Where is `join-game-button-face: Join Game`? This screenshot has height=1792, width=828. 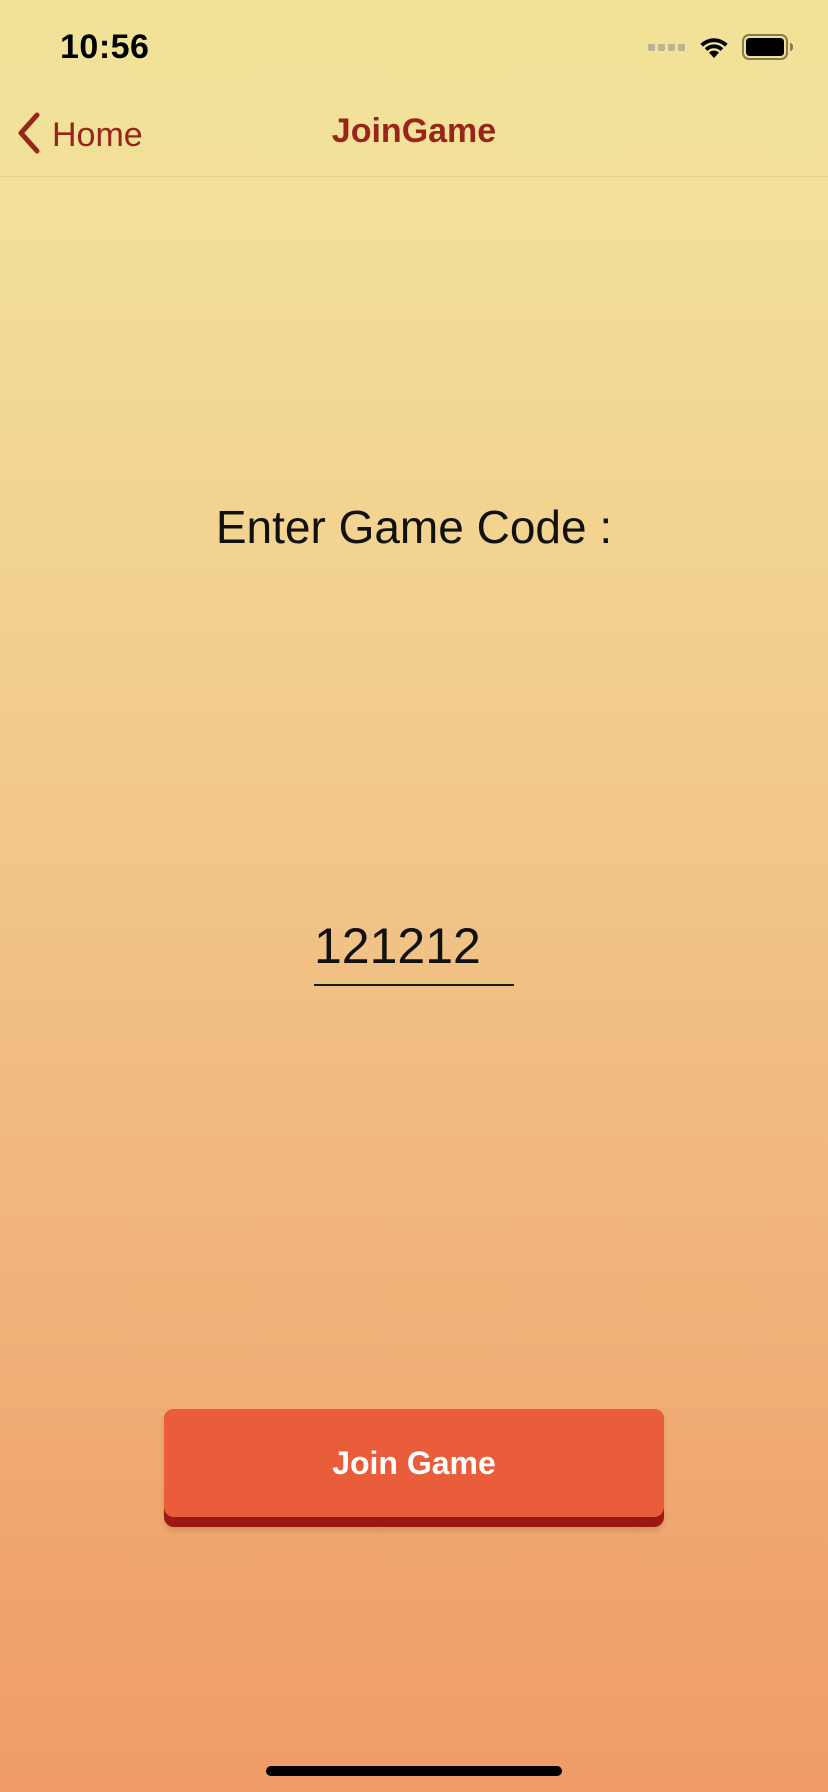
join-game-button-face: Join Game is located at coordinates (414, 1463).